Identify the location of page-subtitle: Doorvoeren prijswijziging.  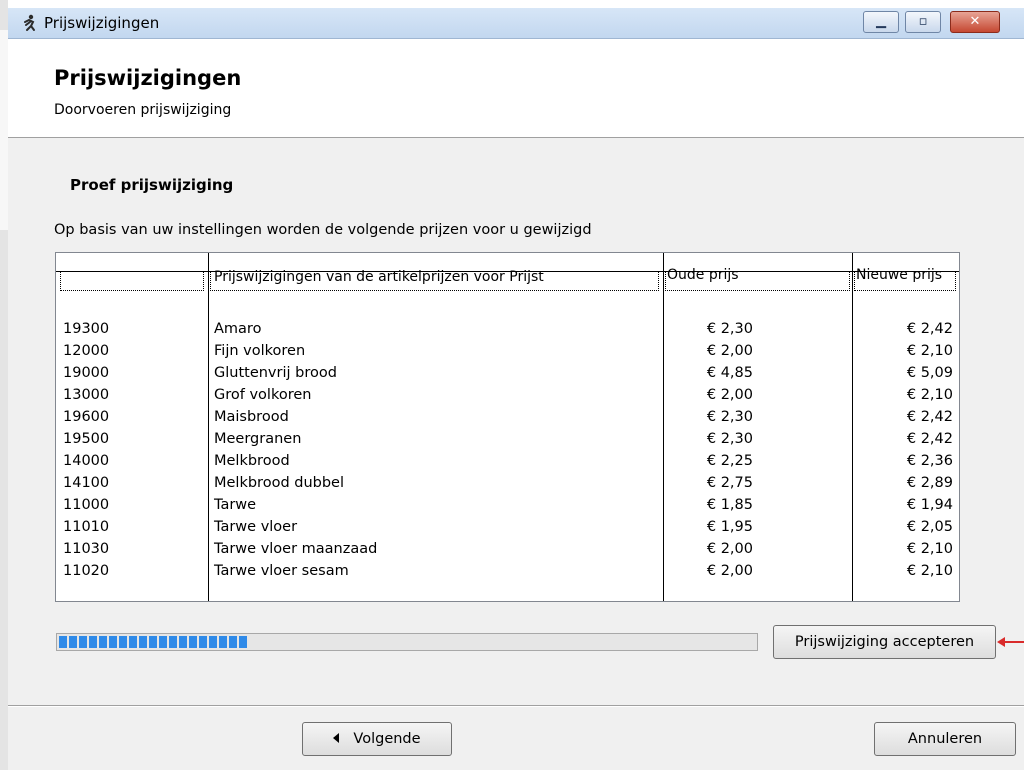
(143, 110).